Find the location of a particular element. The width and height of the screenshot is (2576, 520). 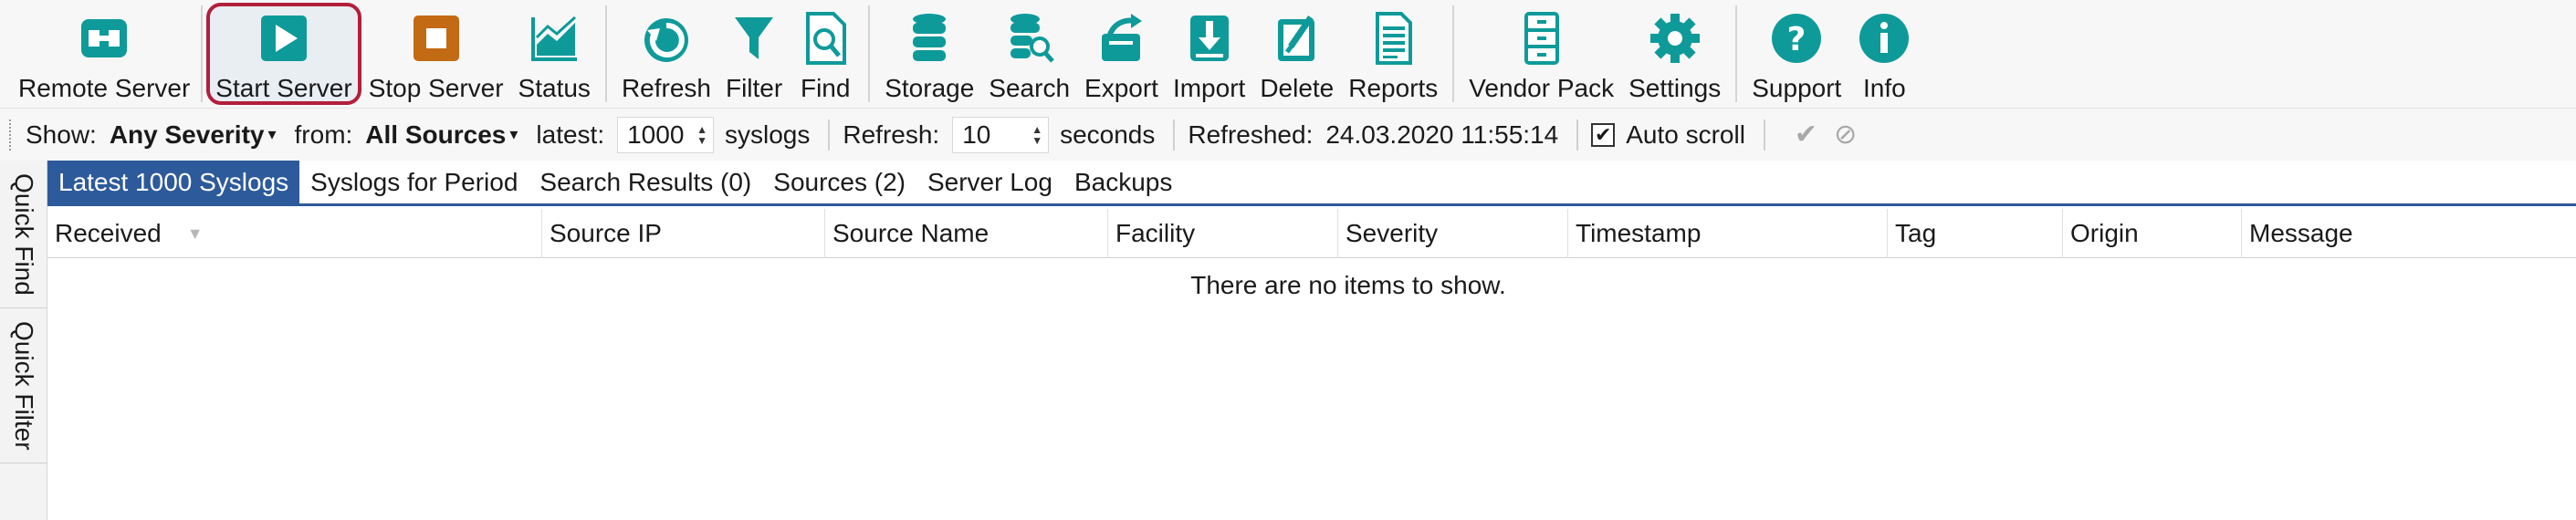

info-button: Info is located at coordinates (1884, 54).